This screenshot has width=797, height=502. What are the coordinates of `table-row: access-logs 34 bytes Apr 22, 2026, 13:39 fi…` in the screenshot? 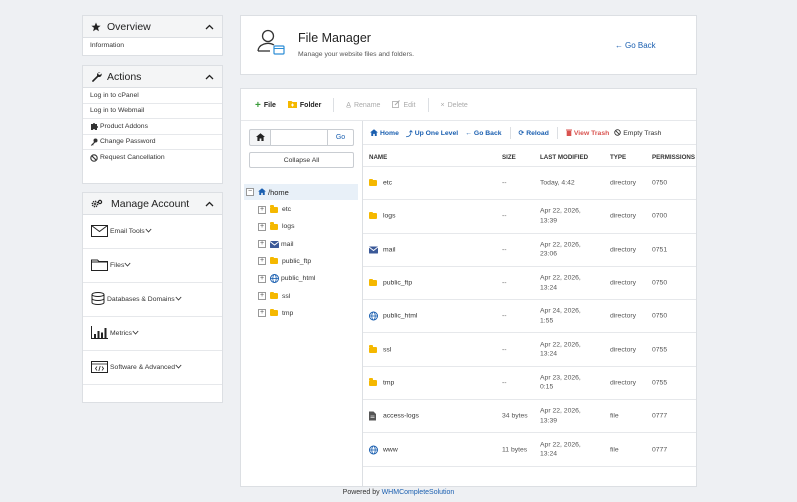 It's located at (529, 417).